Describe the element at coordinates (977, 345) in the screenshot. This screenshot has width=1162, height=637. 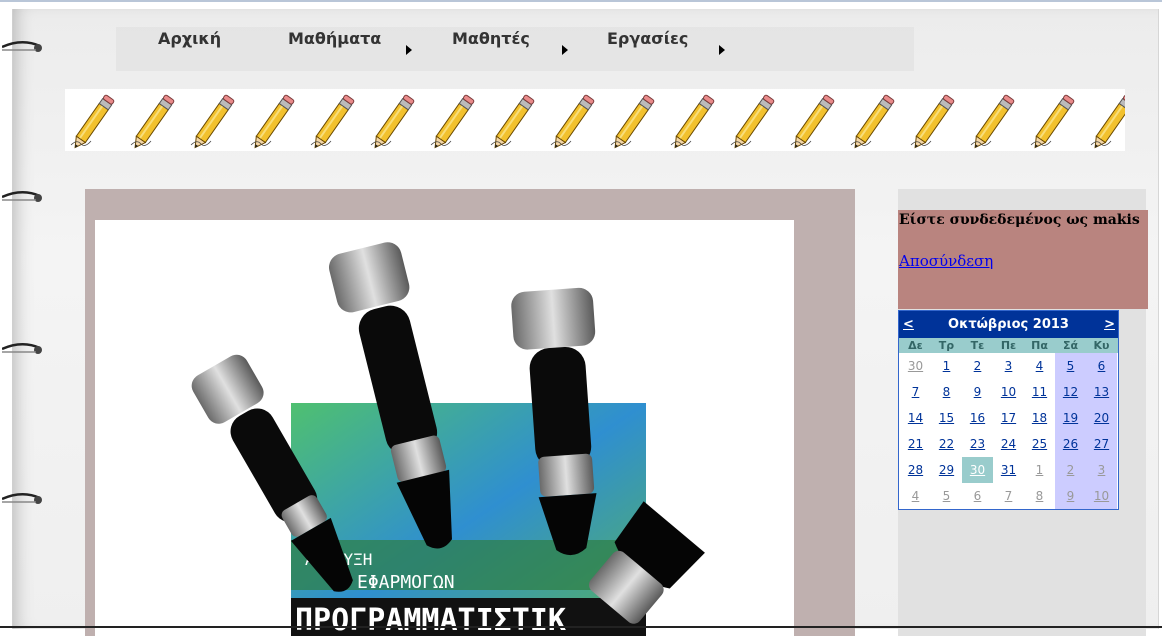
I see `calendar-weekday-label: Τε` at that location.